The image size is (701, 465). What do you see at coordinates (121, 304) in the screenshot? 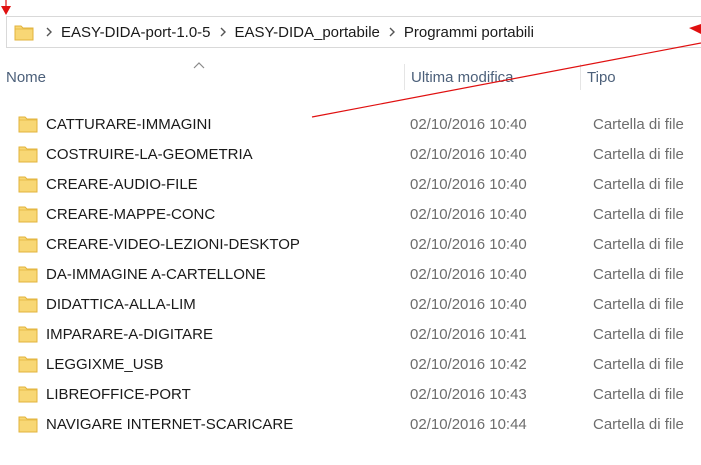
I see `file-name: DIDATTICA-ALLA-LIM` at bounding box center [121, 304].